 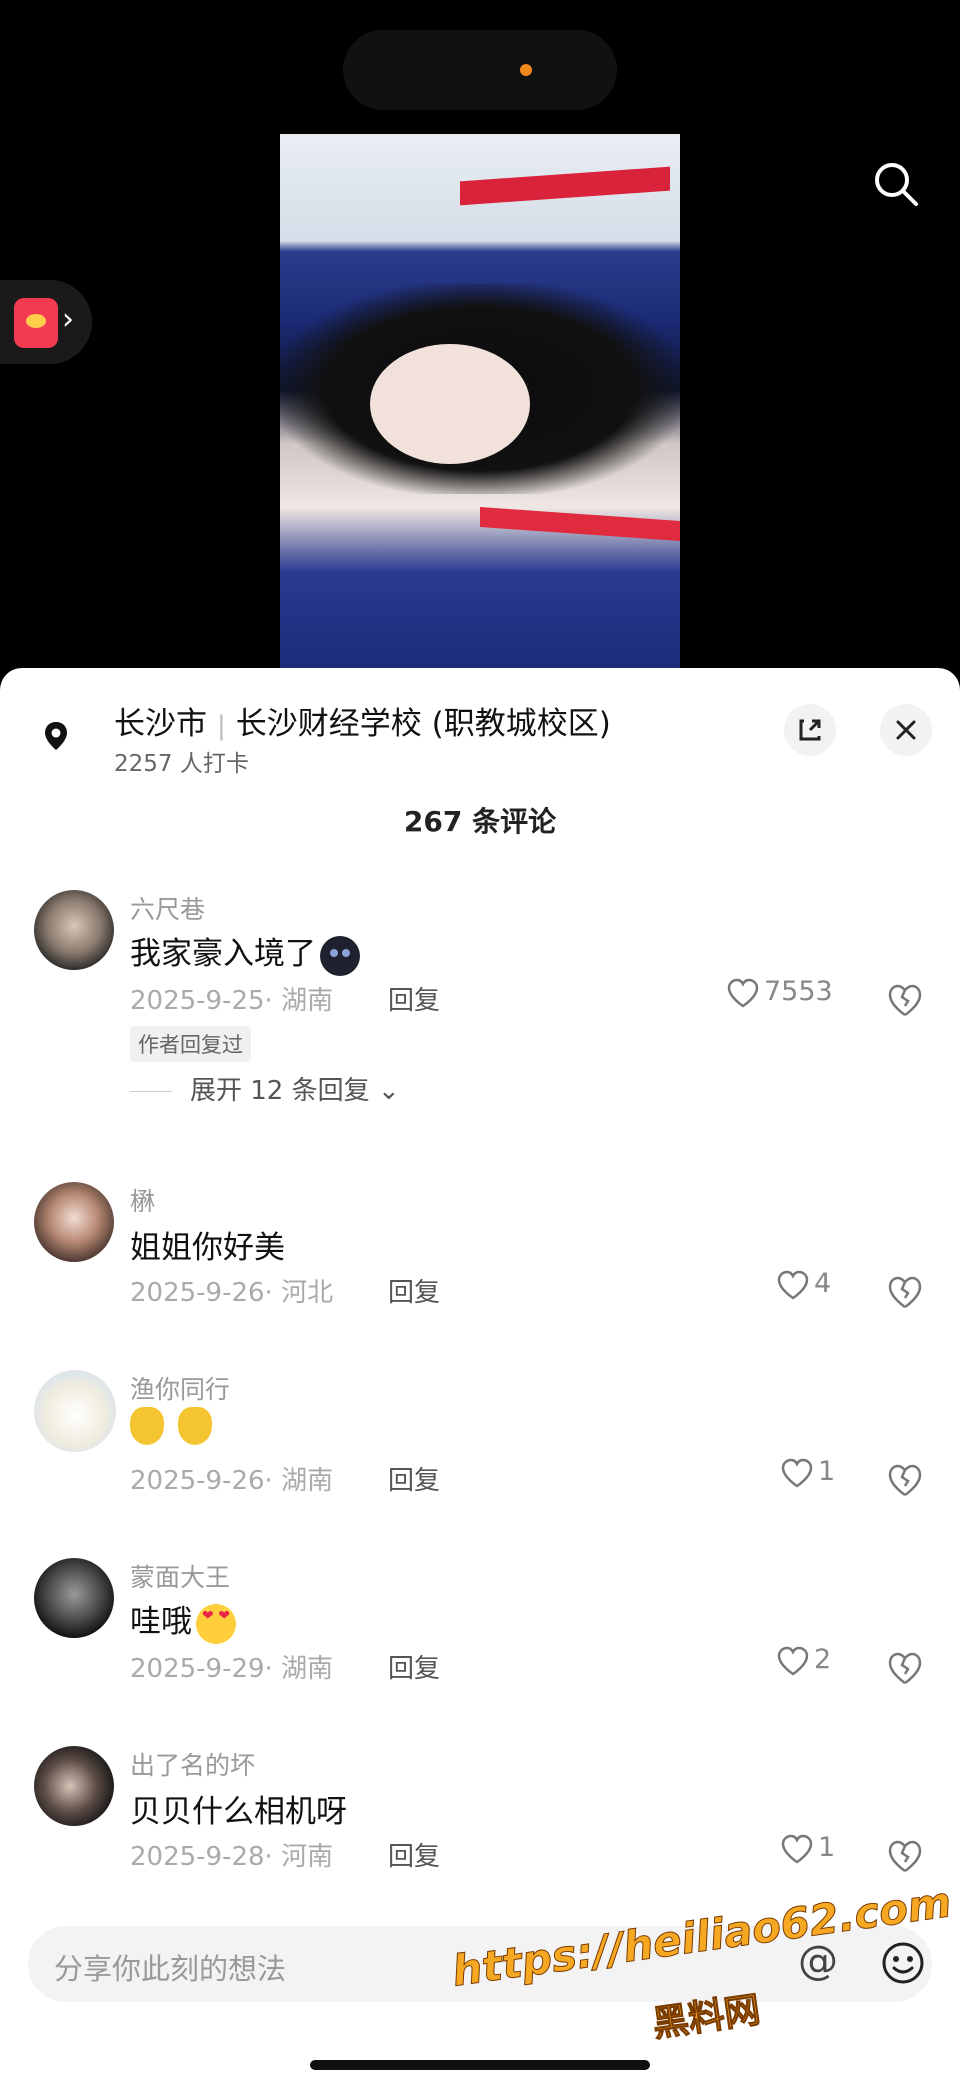 I want to click on video-preview, so click(x=480, y=401).